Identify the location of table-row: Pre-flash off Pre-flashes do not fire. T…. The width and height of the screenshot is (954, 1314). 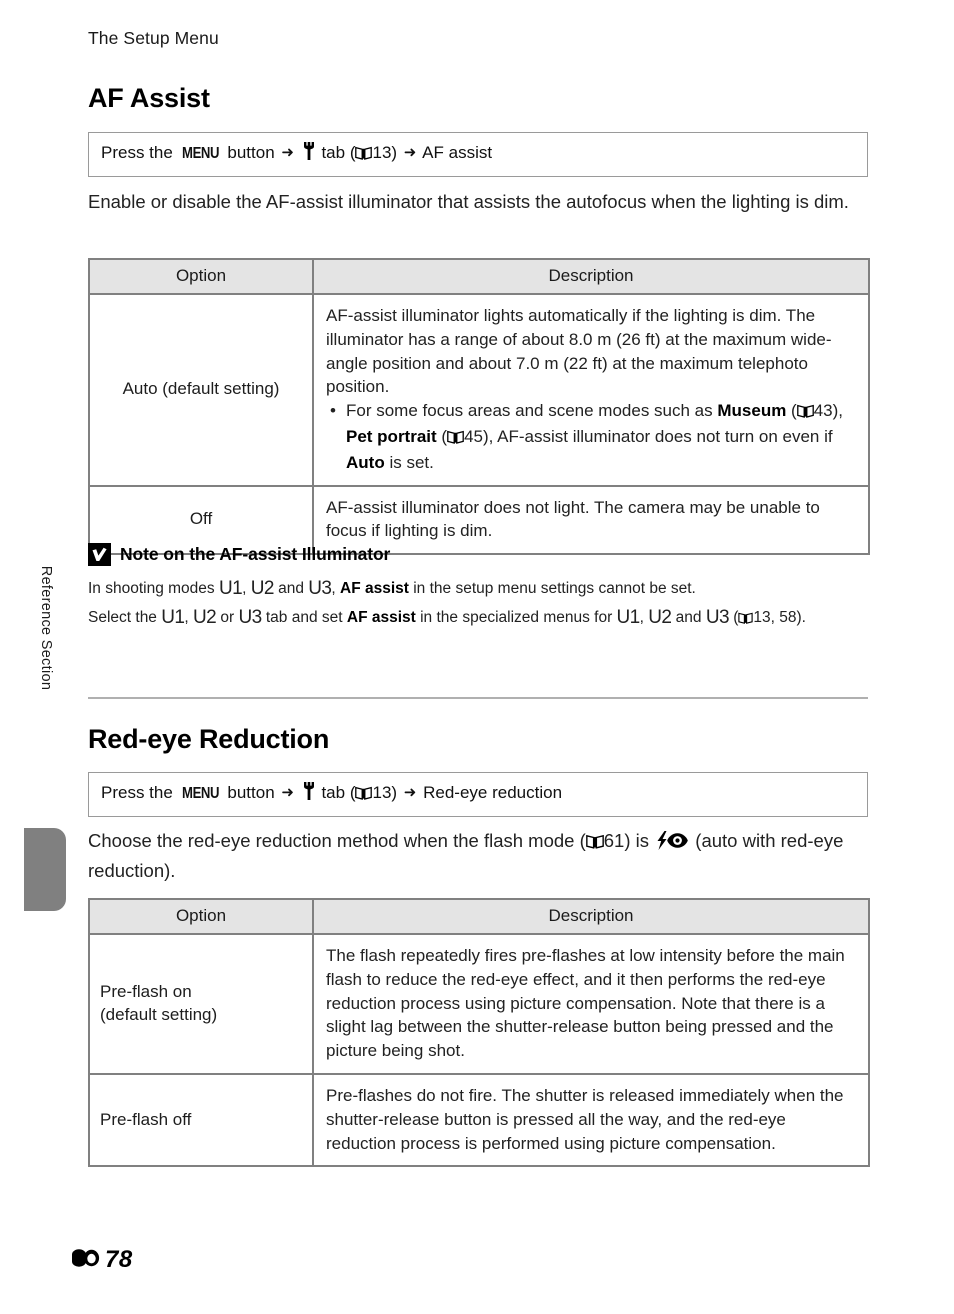
(479, 1120).